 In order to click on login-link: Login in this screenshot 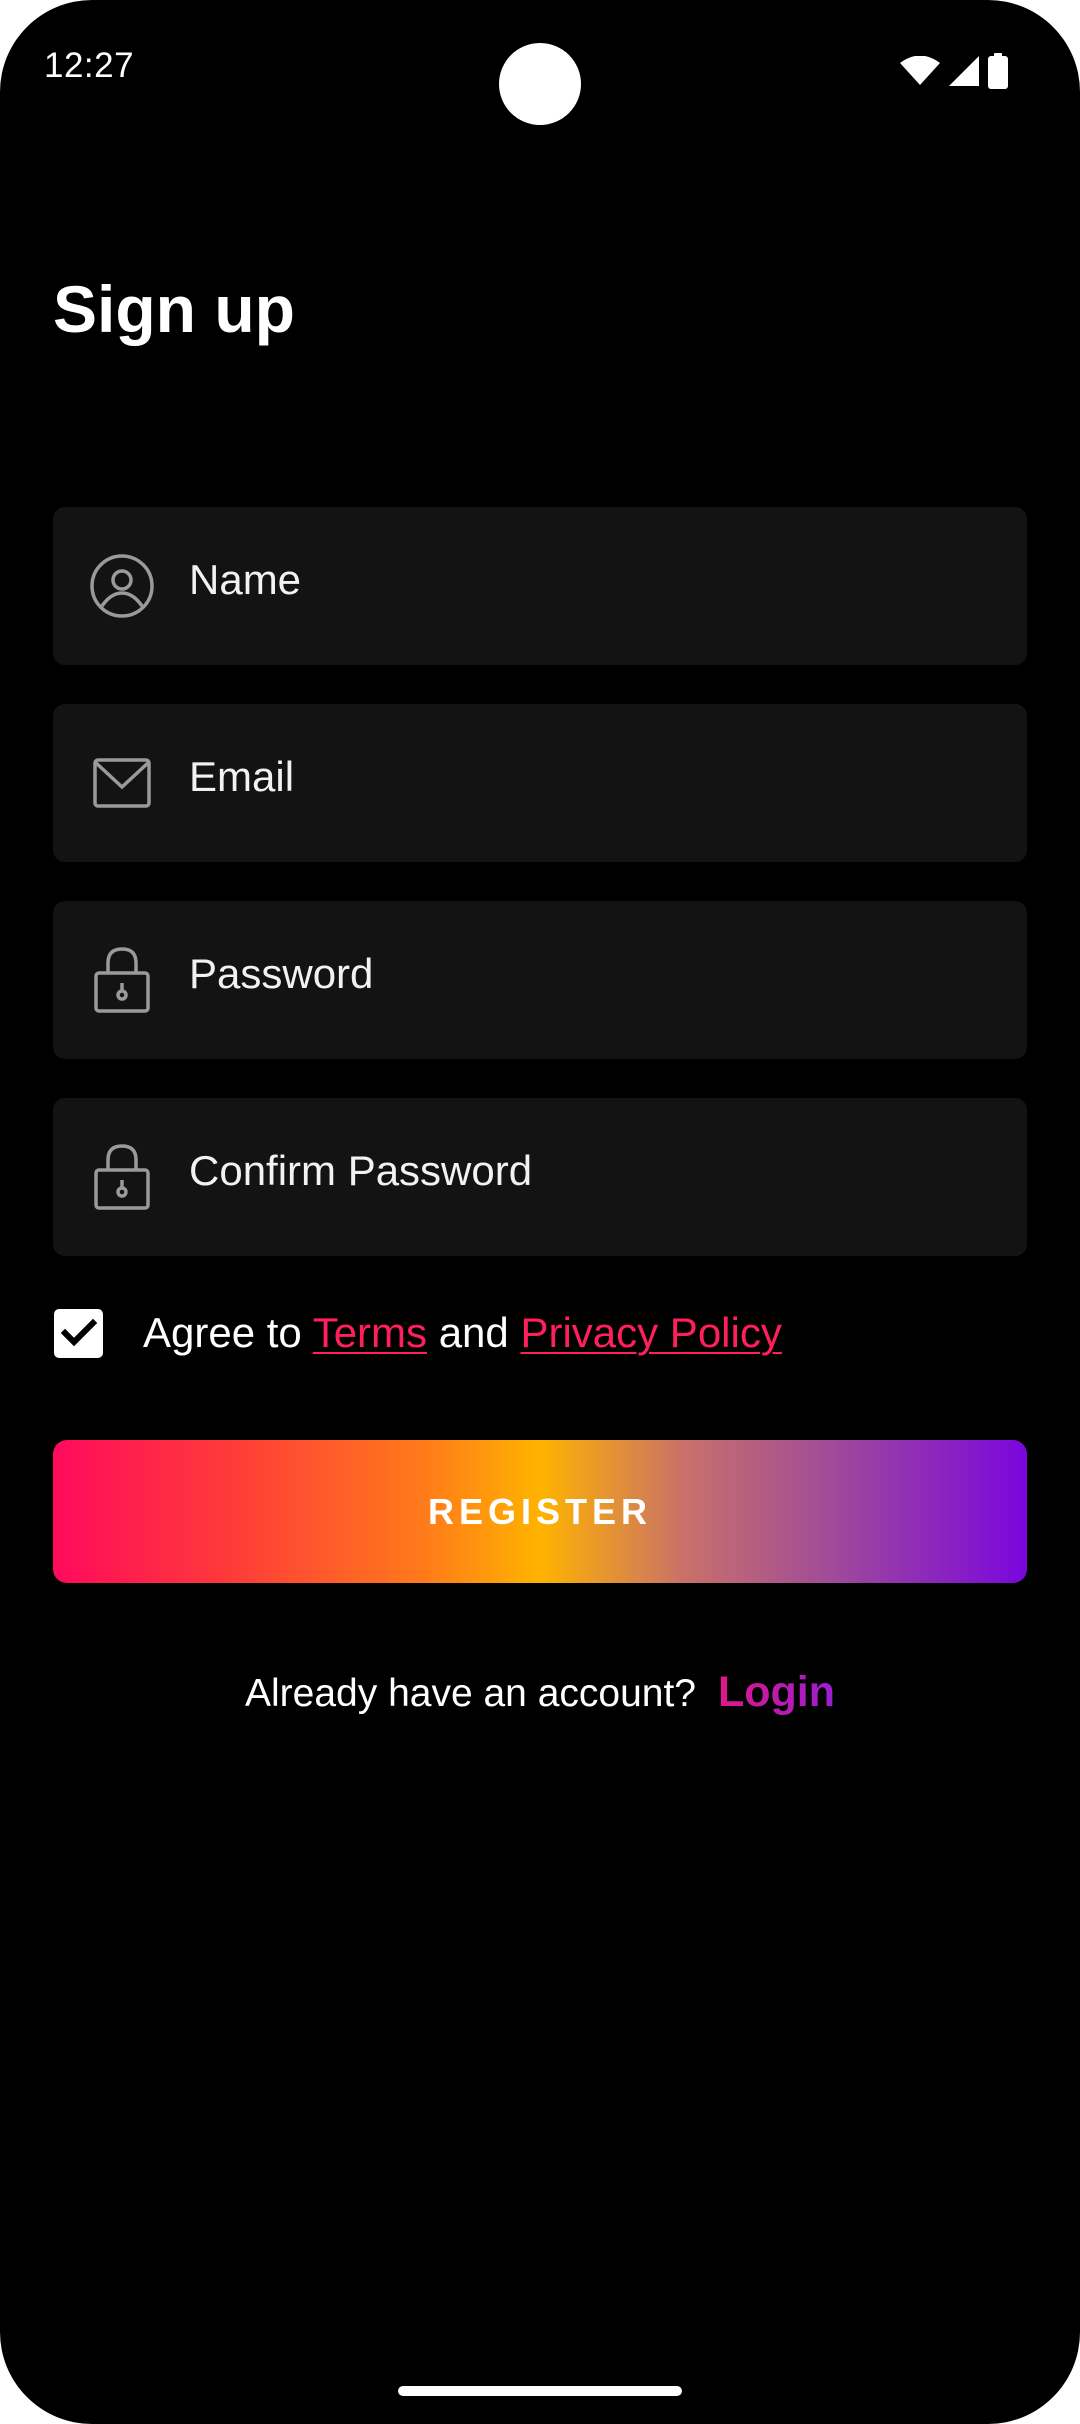, I will do `click(776, 1692)`.